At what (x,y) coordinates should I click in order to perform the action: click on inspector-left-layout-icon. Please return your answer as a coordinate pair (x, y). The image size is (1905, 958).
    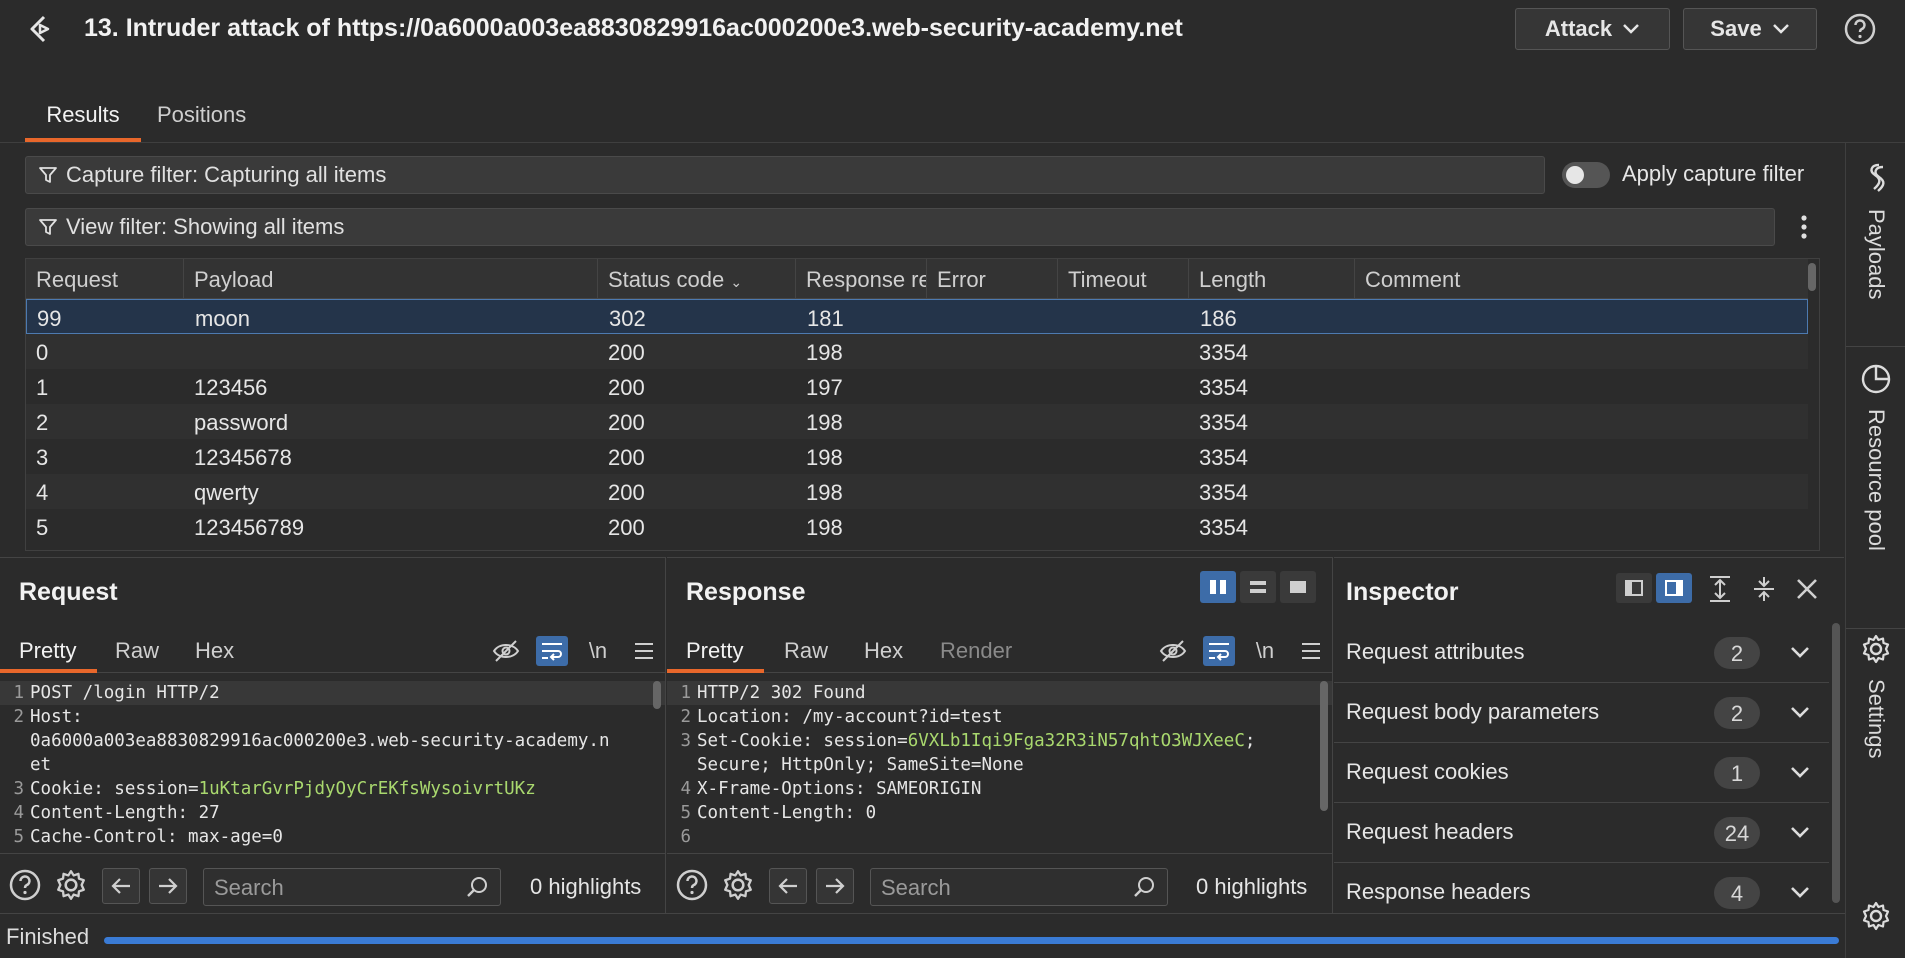
    Looking at the image, I should click on (1634, 588).